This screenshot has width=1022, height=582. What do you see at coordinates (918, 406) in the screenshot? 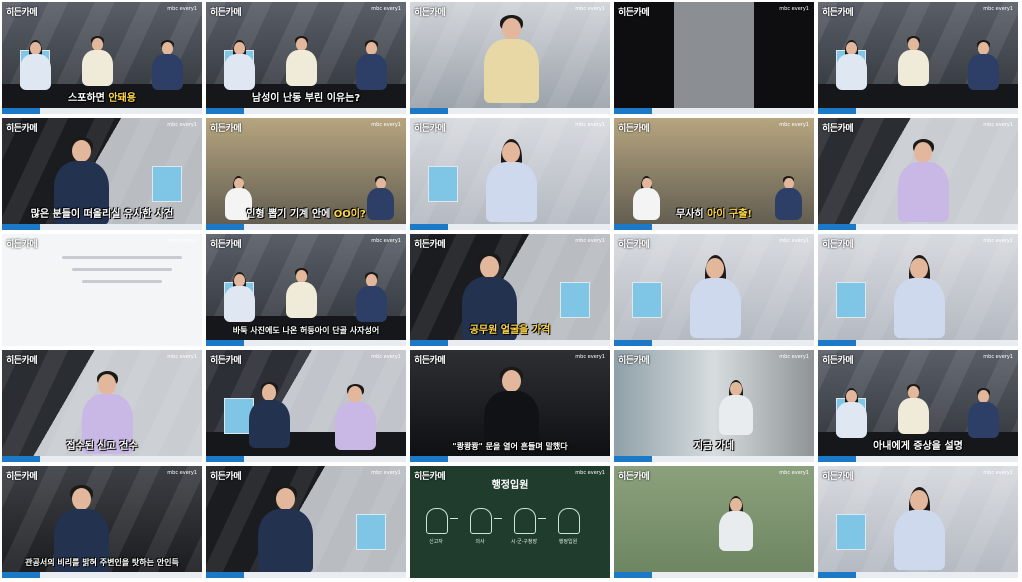
I see `video-thumbnail: 히든카메 mbc every1 아내에게 증상을 설명` at bounding box center [918, 406].